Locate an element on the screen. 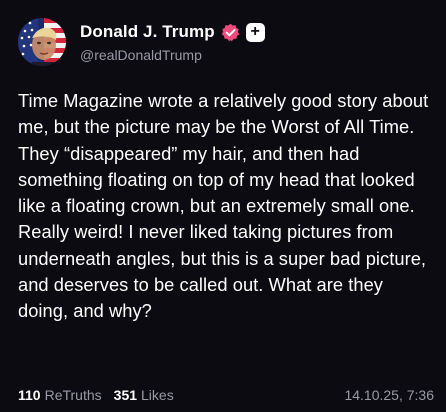  post-timestamp: 14.10.25, 7:36 is located at coordinates (389, 395).